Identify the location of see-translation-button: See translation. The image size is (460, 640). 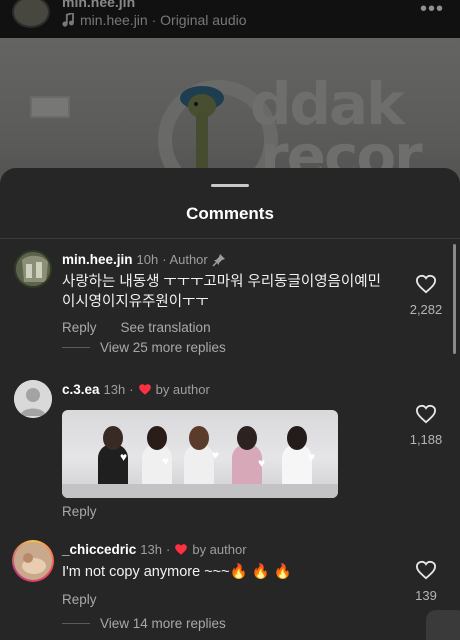
(166, 327).